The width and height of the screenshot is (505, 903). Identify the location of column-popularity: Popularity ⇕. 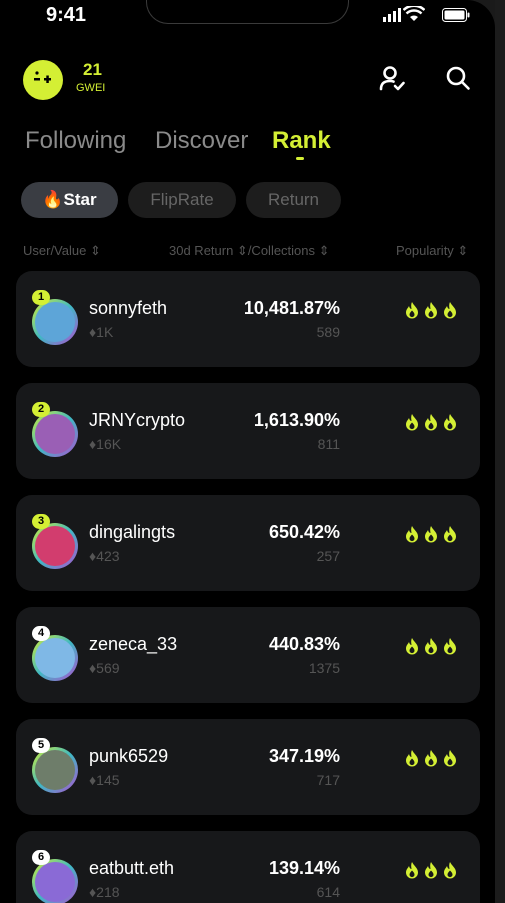
(432, 251).